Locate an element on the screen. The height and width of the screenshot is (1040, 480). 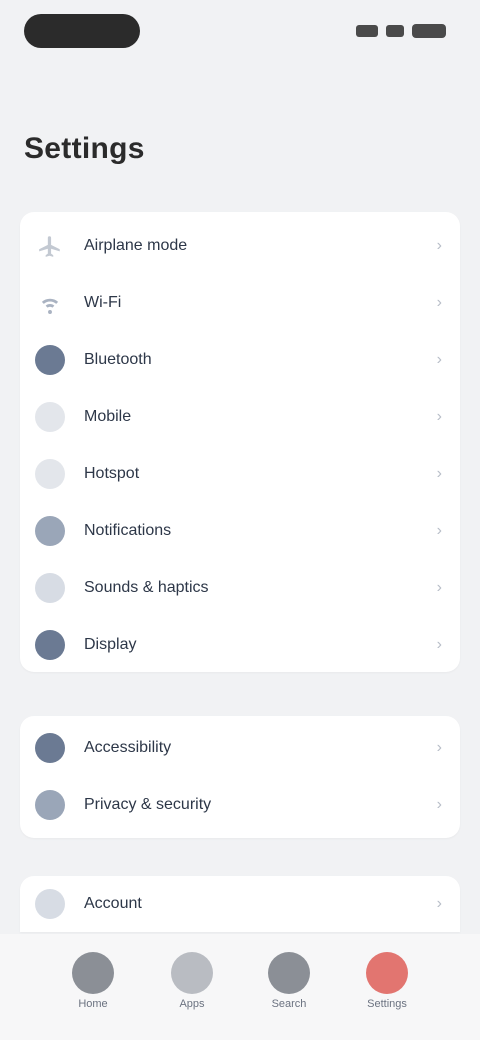
privacy-icon is located at coordinates (50, 805).